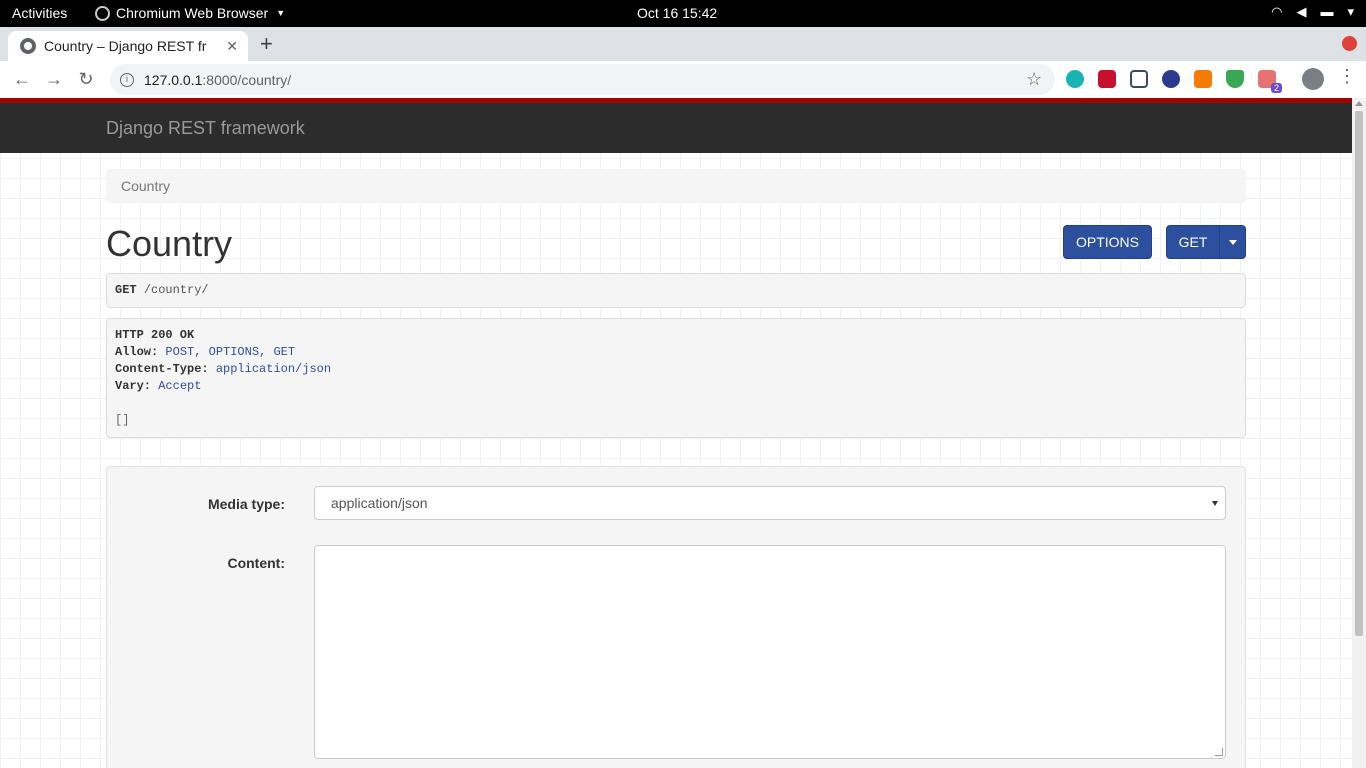  Describe the element at coordinates (1347, 76) in the screenshot. I see `kebab-menu-icon: ⋮` at that location.